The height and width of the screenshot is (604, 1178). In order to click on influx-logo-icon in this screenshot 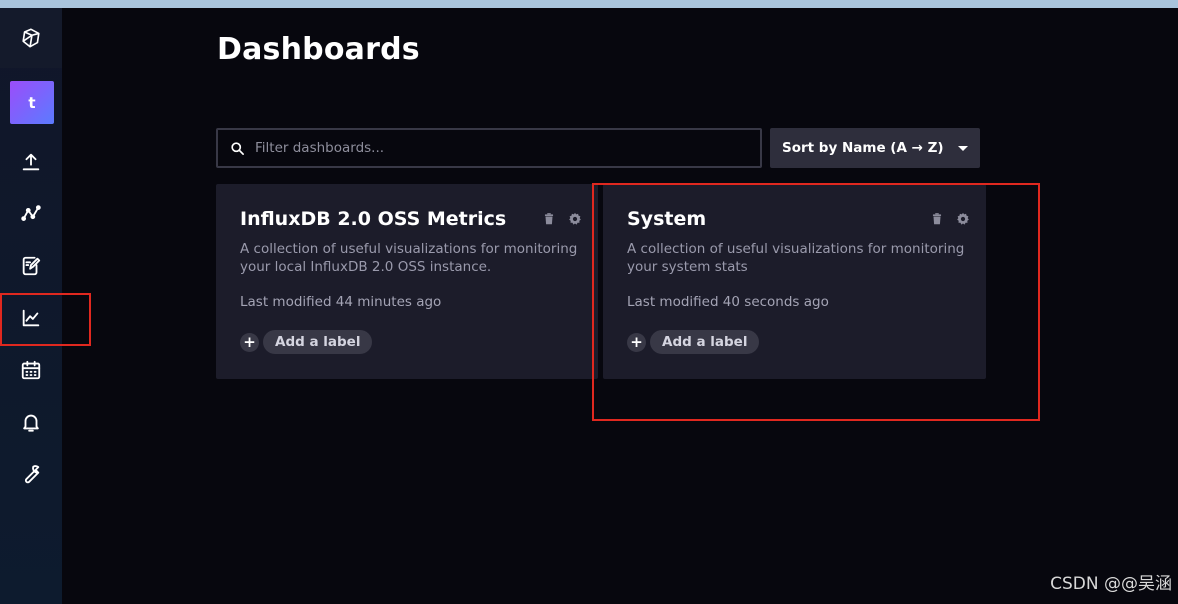, I will do `click(31, 38)`.